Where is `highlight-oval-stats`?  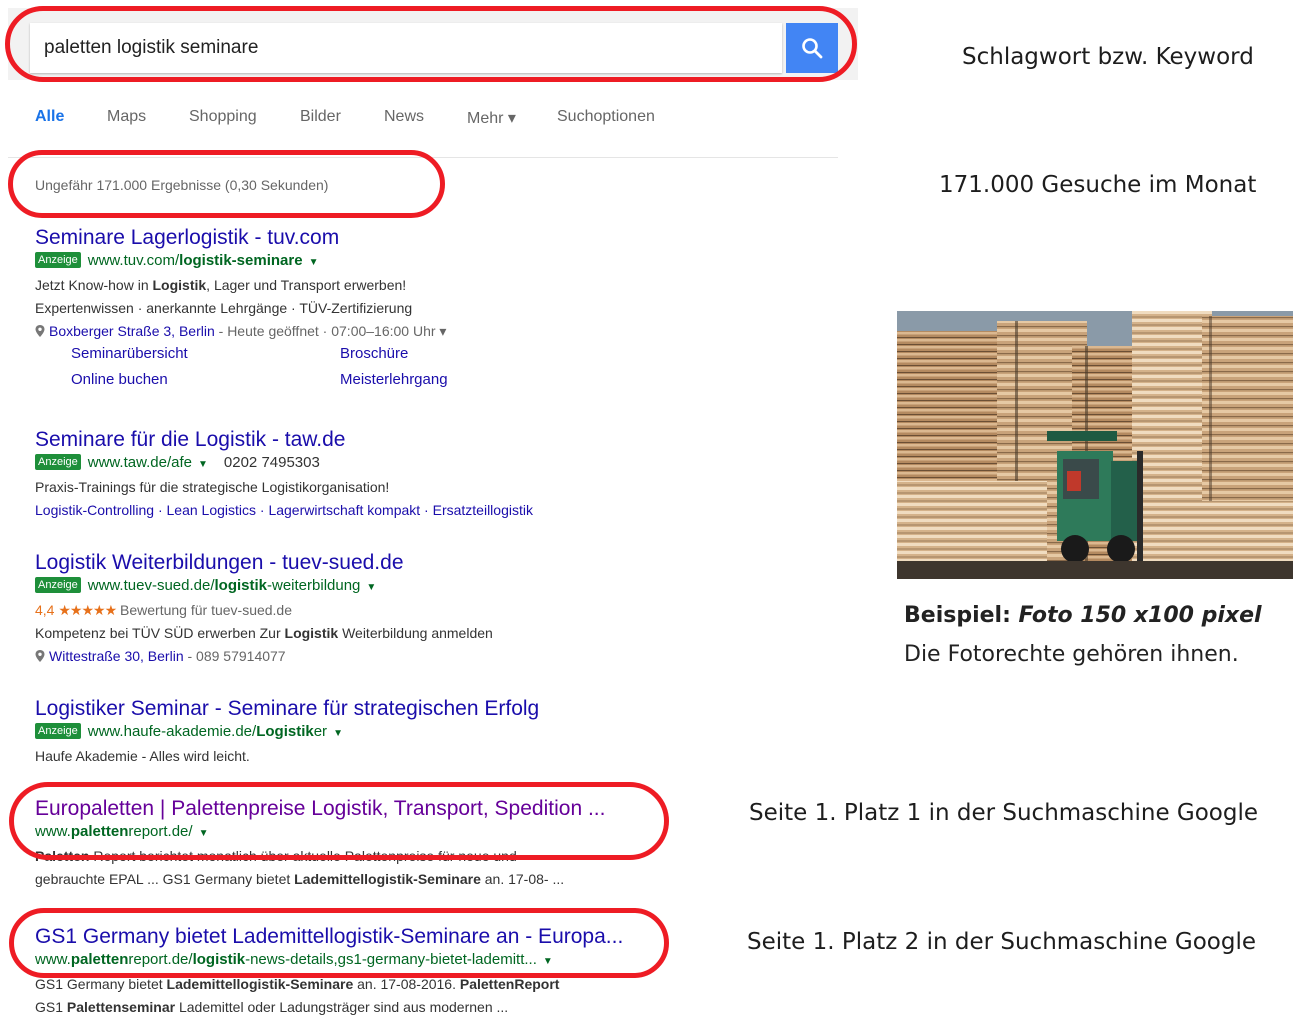
highlight-oval-stats is located at coordinates (226, 184).